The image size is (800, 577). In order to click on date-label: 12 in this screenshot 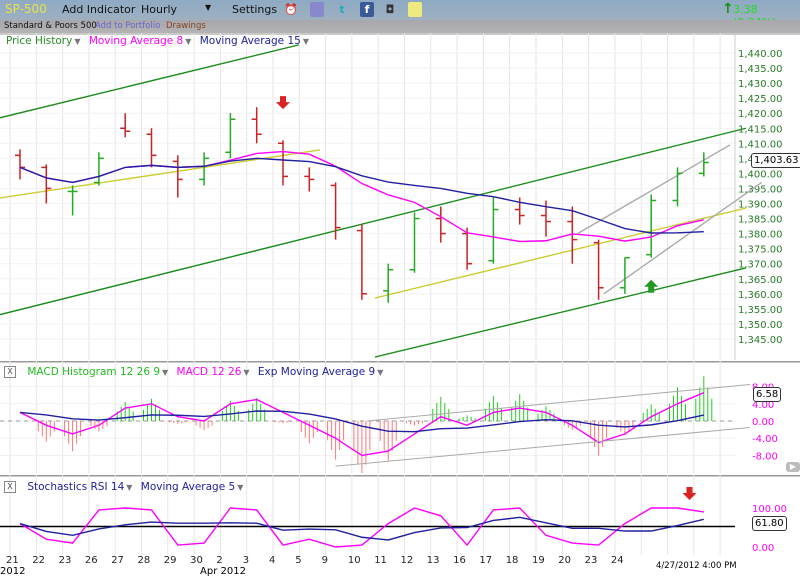, I will do `click(407, 560)`.